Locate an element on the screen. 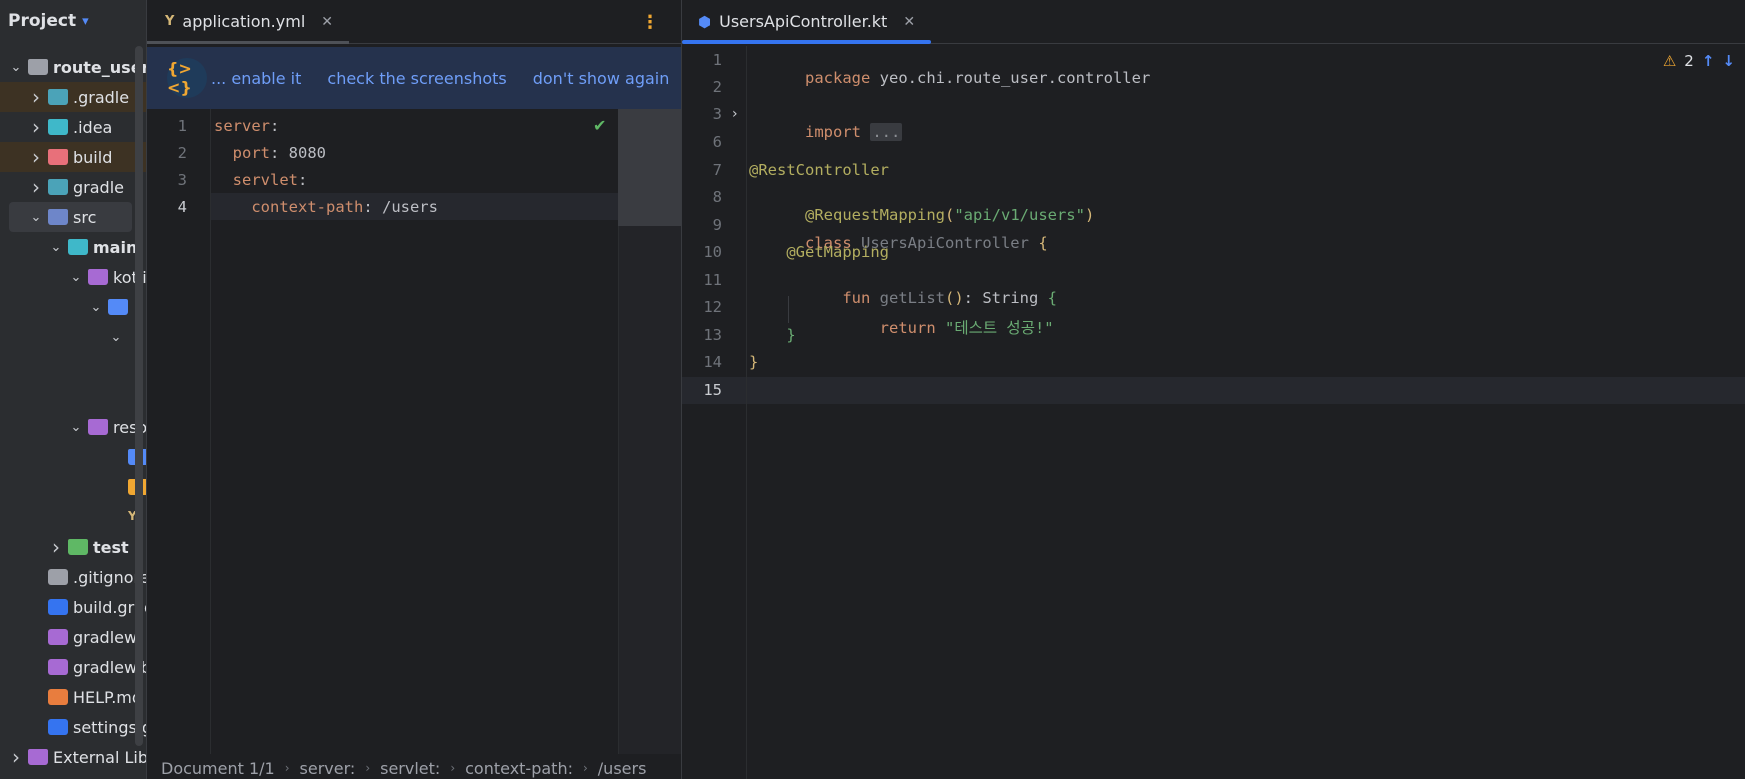 The height and width of the screenshot is (779, 1745). tab-label: application.yml is located at coordinates (244, 21).